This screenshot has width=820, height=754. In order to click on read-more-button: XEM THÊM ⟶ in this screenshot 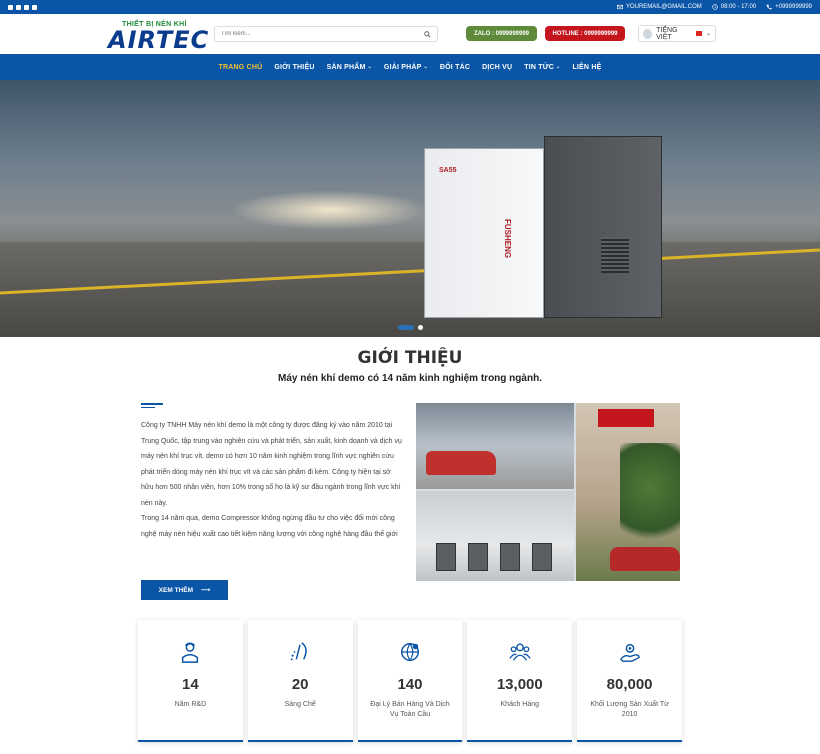, I will do `click(184, 590)`.